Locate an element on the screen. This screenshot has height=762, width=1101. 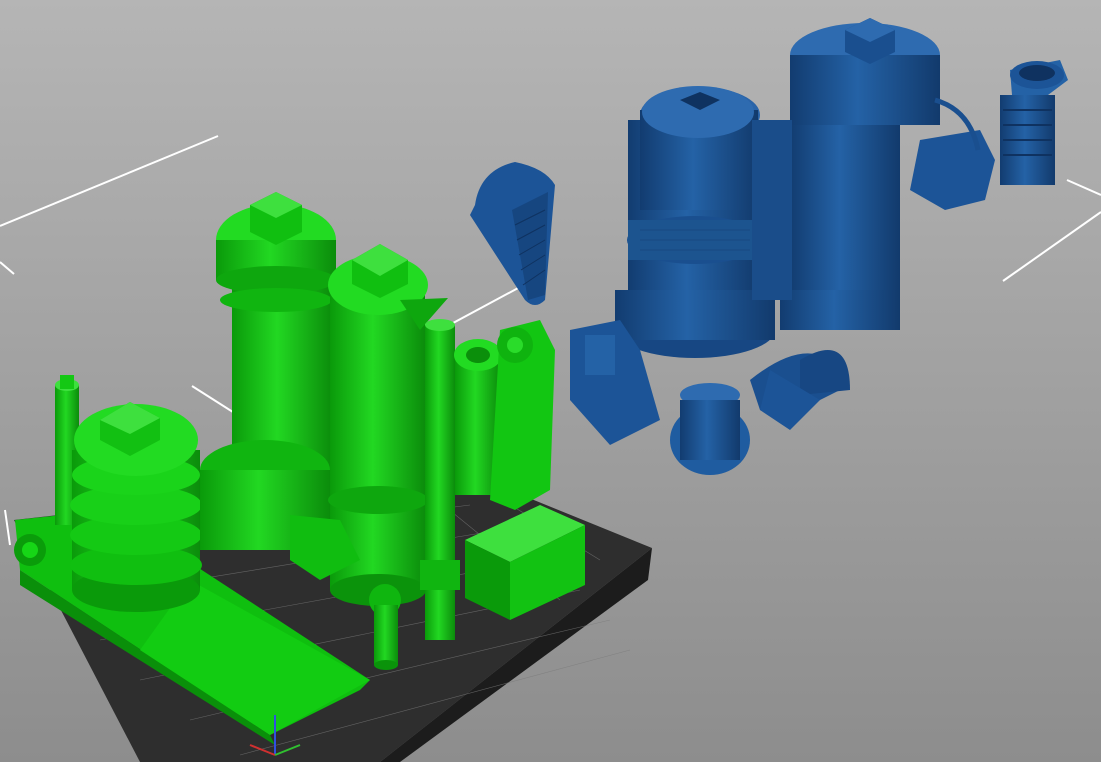
blue-cylinder-knurled is located at coordinates (695, 222).